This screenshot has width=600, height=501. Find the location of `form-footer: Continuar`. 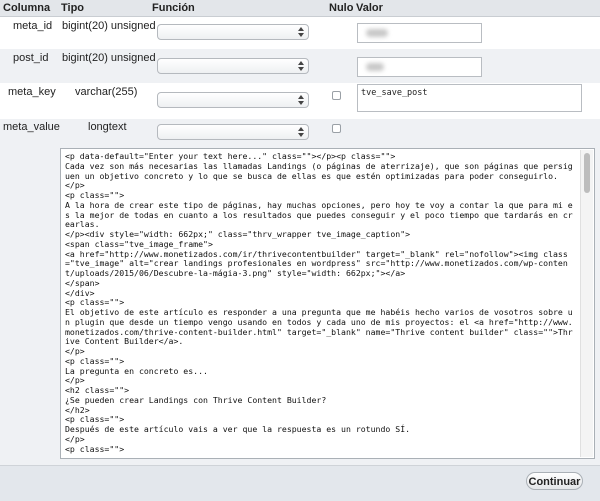

form-footer: Continuar is located at coordinates (300, 483).